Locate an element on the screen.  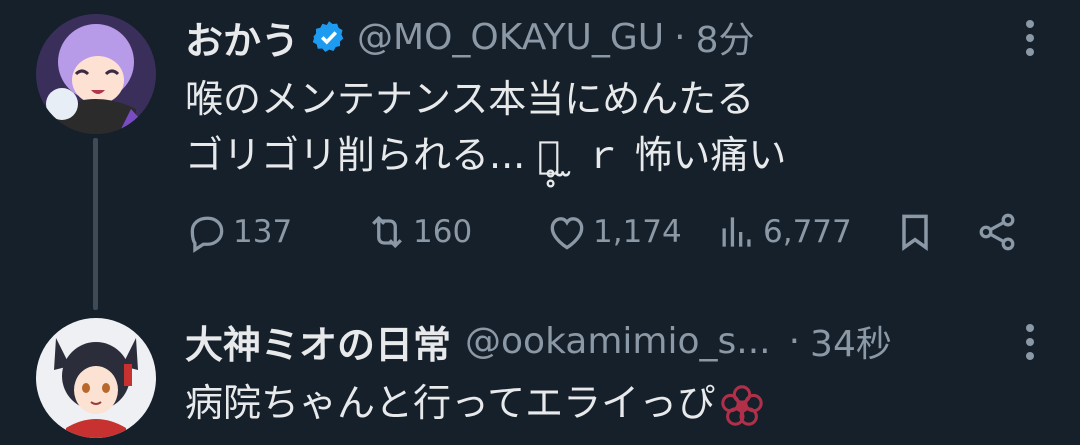
reply-icon is located at coordinates (207, 234).